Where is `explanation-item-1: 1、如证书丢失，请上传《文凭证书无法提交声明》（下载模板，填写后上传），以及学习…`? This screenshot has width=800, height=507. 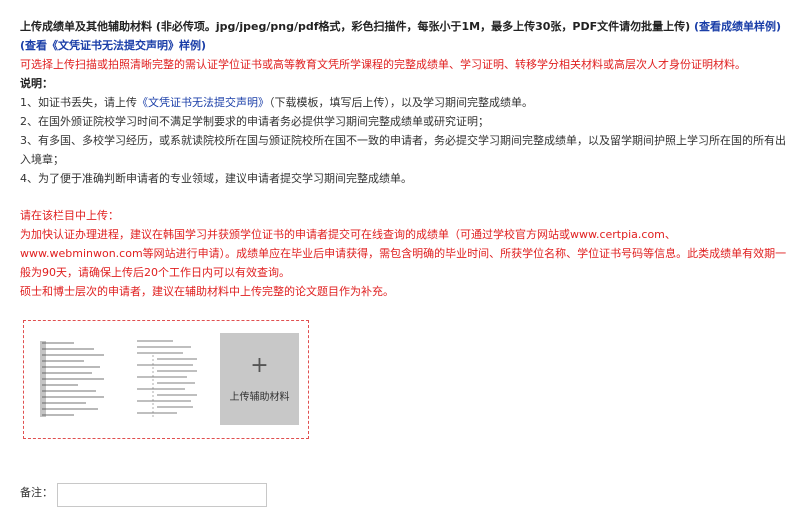
explanation-item-1: 1、如证书丢失，请上传《文凭证书无法提交声明》（下载模板，填写后上传），以及学习… is located at coordinates (276, 102).